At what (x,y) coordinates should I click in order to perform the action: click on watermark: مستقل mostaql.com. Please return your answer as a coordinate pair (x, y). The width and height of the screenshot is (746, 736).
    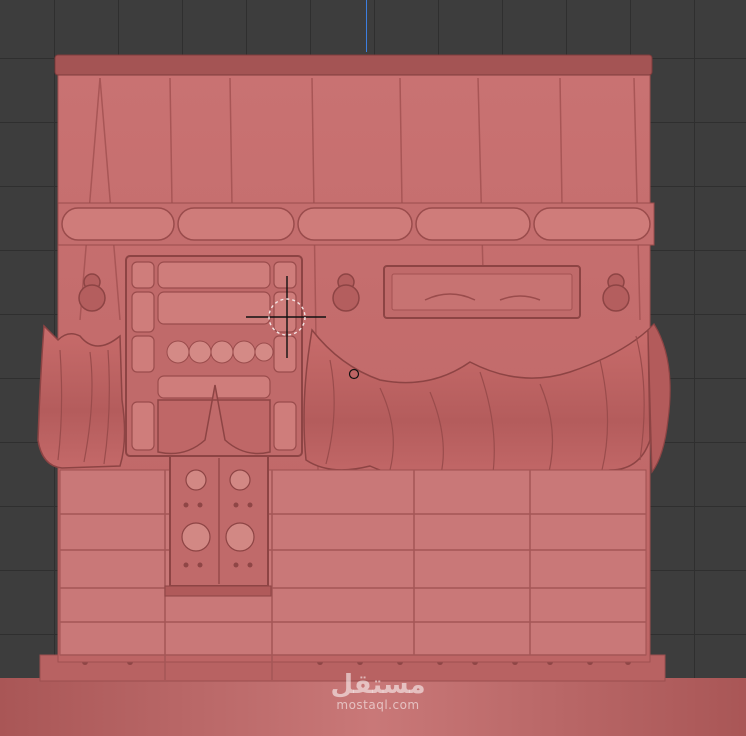
    Looking at the image, I should click on (378, 692).